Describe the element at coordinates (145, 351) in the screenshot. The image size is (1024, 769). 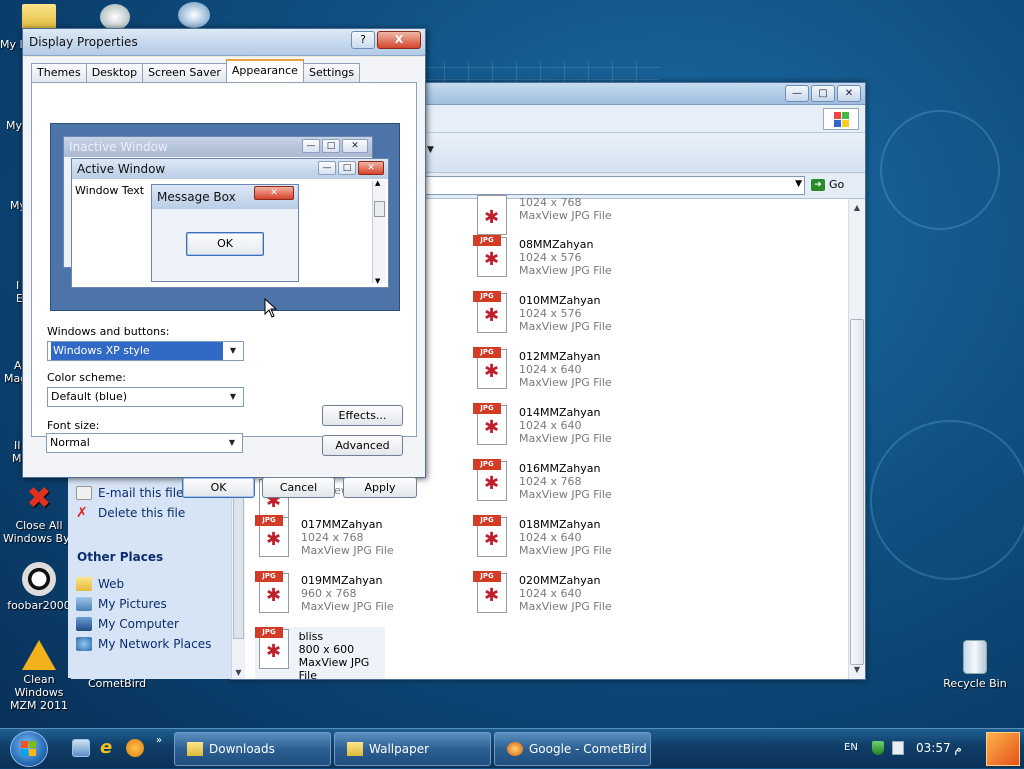
I see `windows-buttons-select: Windows XP style ▼` at that location.